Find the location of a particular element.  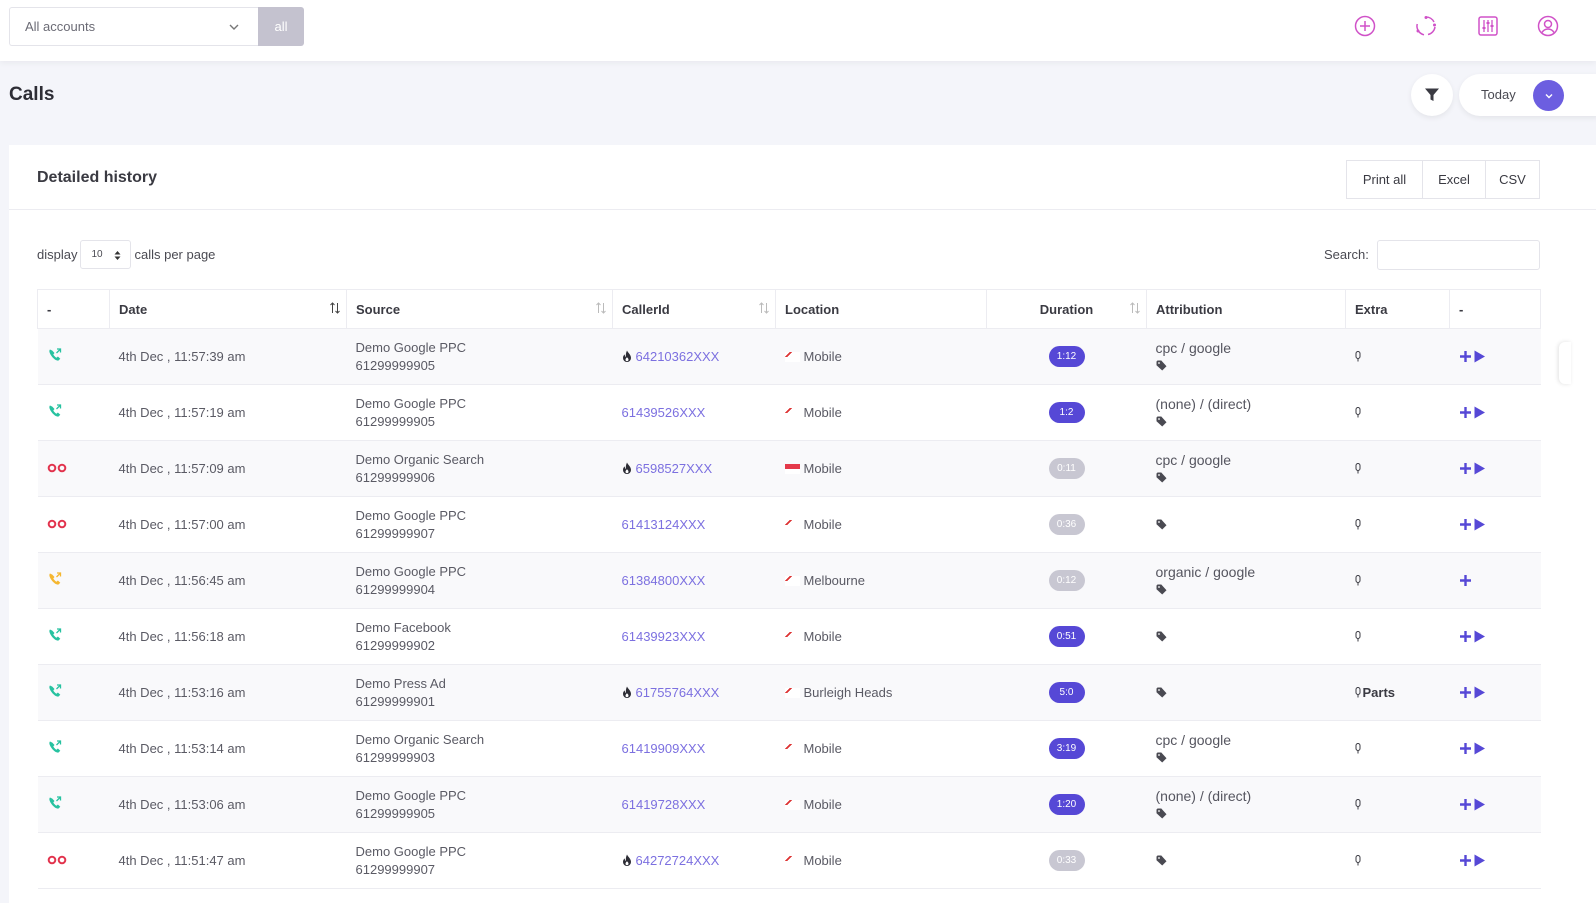

duration-badge: 0:33 is located at coordinates (1066, 860).